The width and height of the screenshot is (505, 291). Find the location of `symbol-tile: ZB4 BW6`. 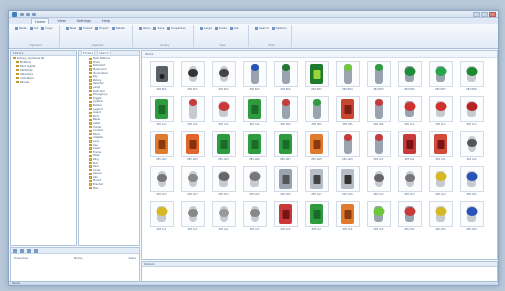

symbol-tile: ZB4 BW6 is located at coordinates (409, 78).